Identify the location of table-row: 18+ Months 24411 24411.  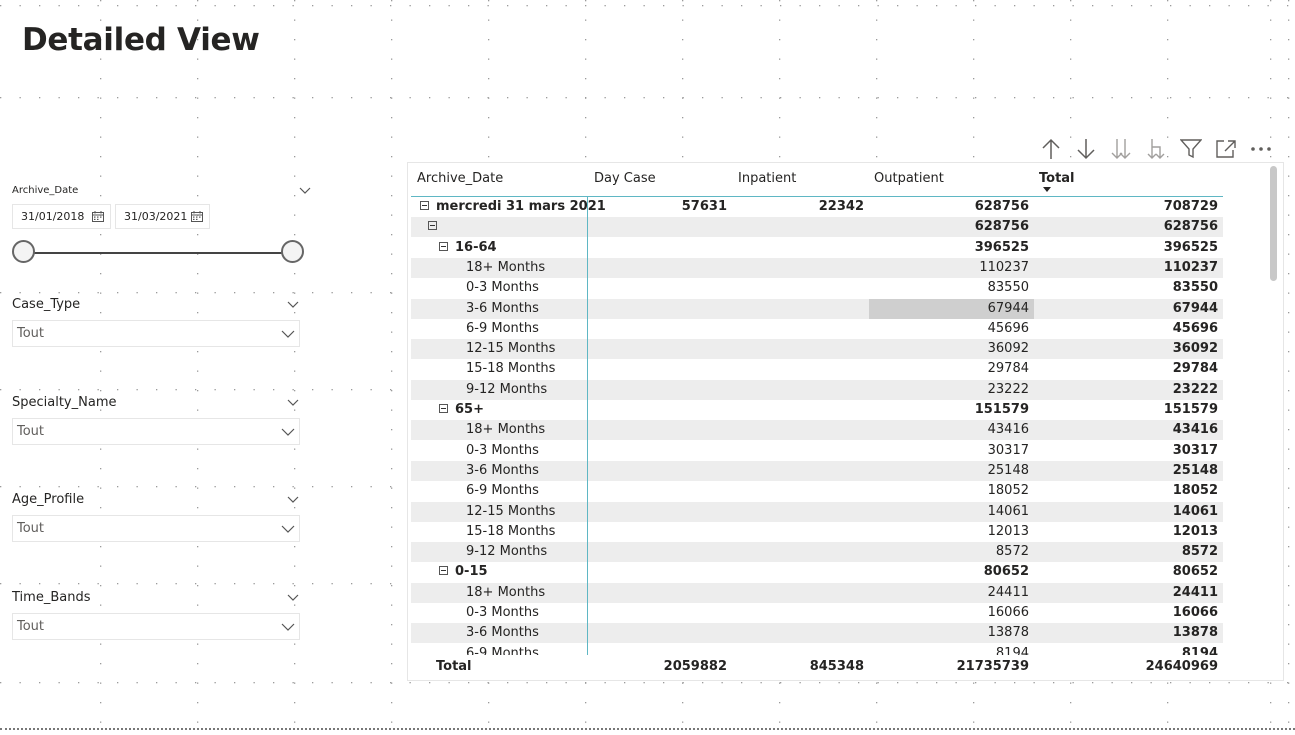
(817, 592).